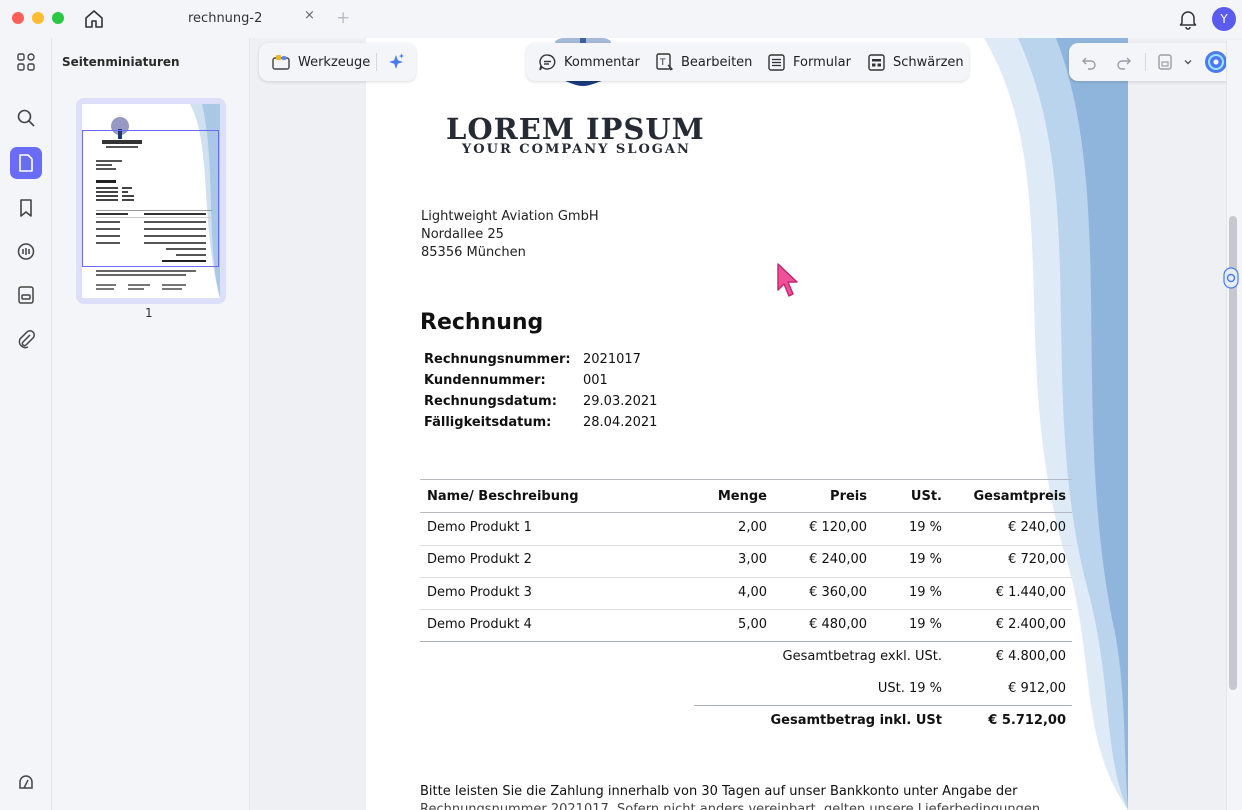 This screenshot has height=810, width=1242. I want to click on undo-button, so click(1092, 62).